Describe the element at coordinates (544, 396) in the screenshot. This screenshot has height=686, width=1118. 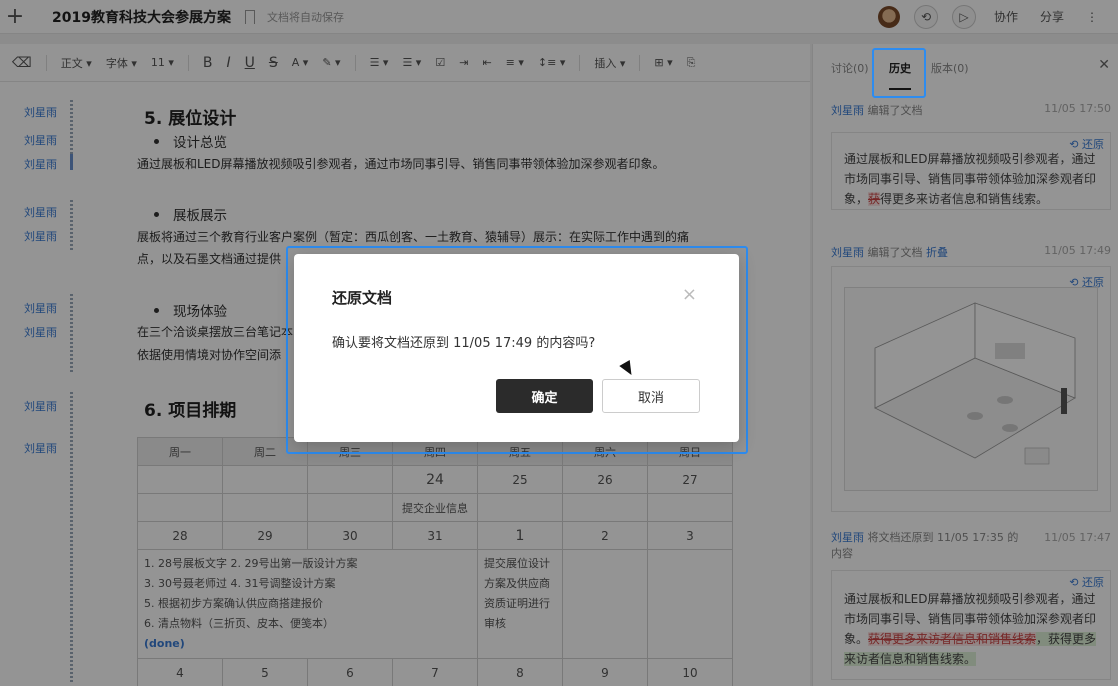
I see `confirm-button: 确定` at that location.